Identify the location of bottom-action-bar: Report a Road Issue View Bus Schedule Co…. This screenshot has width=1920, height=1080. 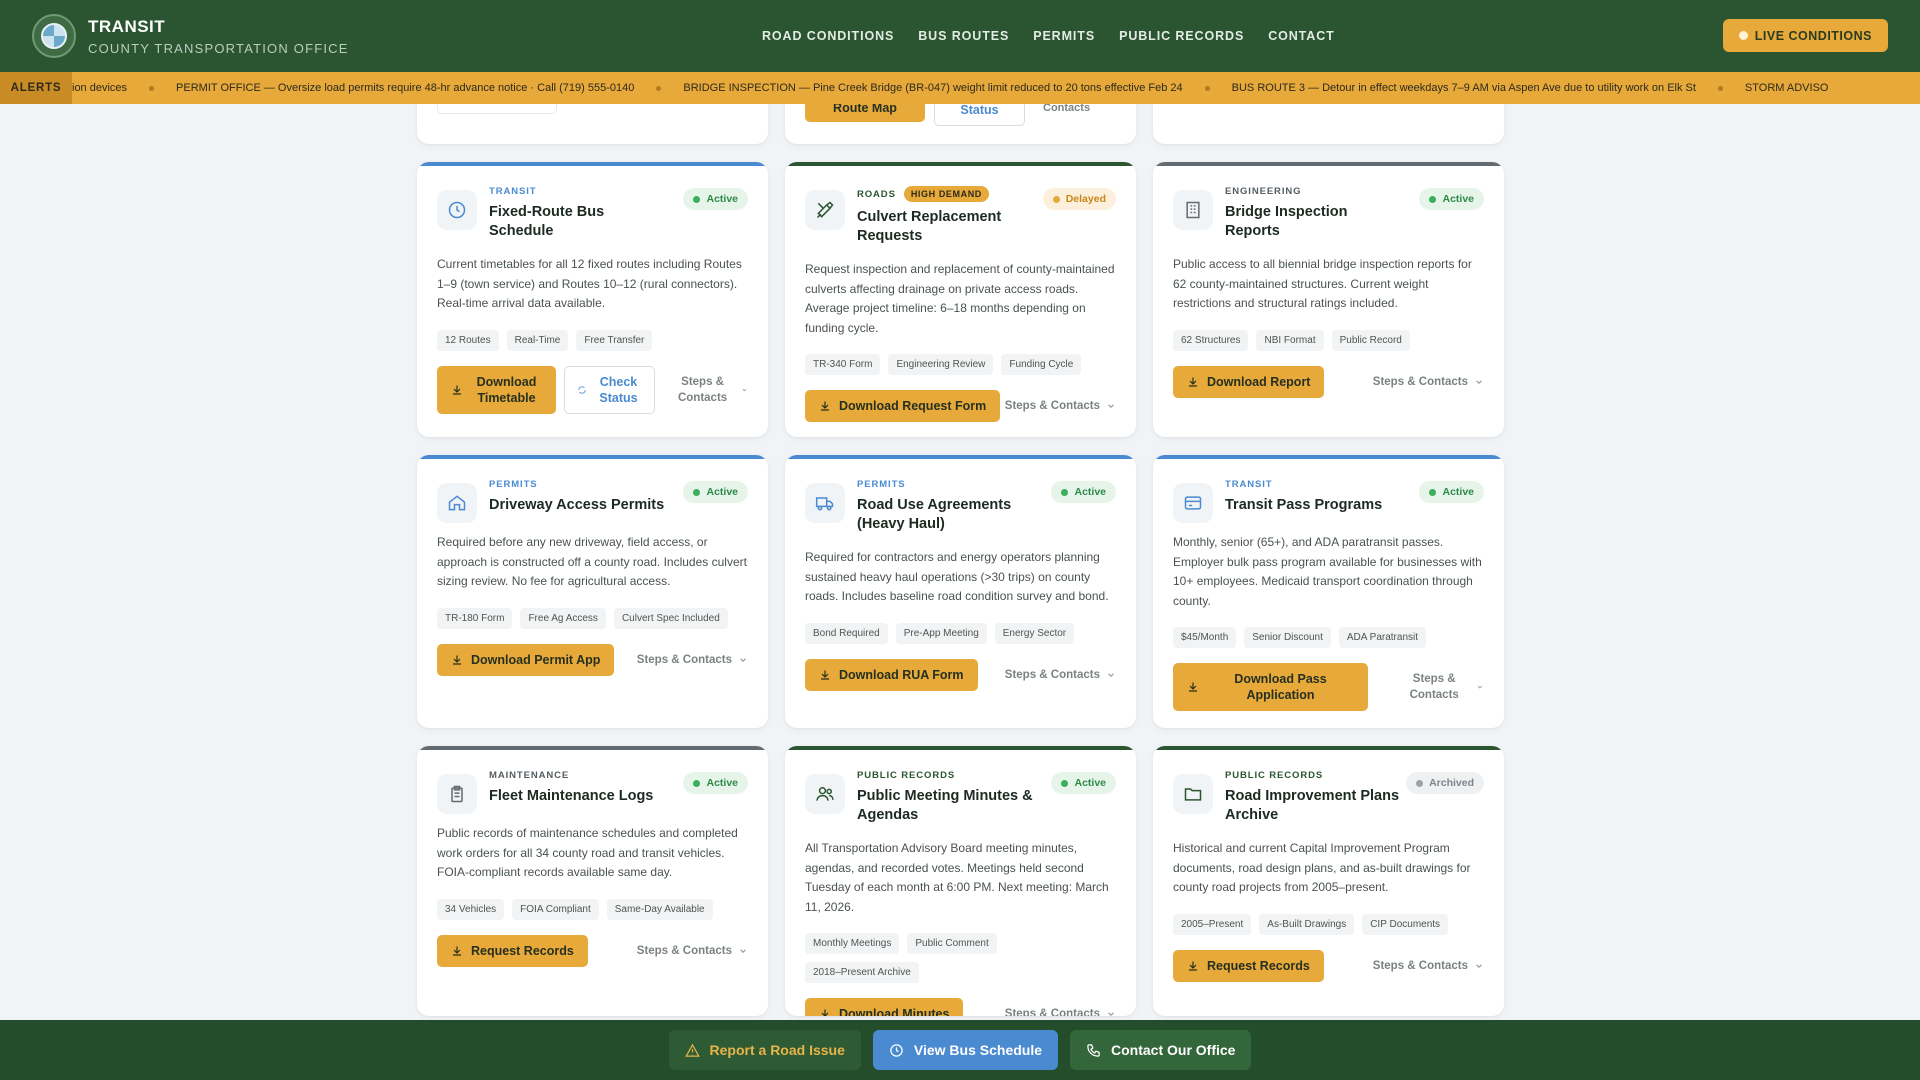
(960, 1050).